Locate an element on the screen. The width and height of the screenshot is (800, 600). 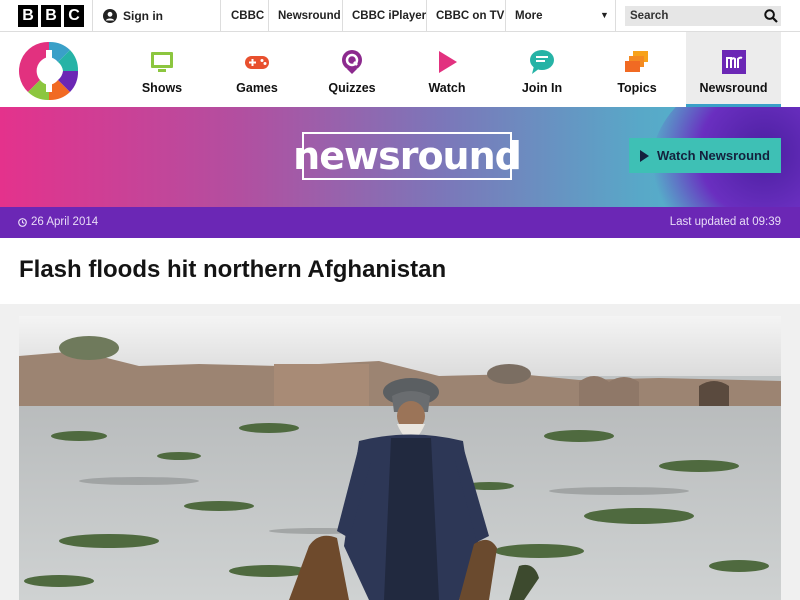
nav-item-label: Newsround is located at coordinates (733, 88).